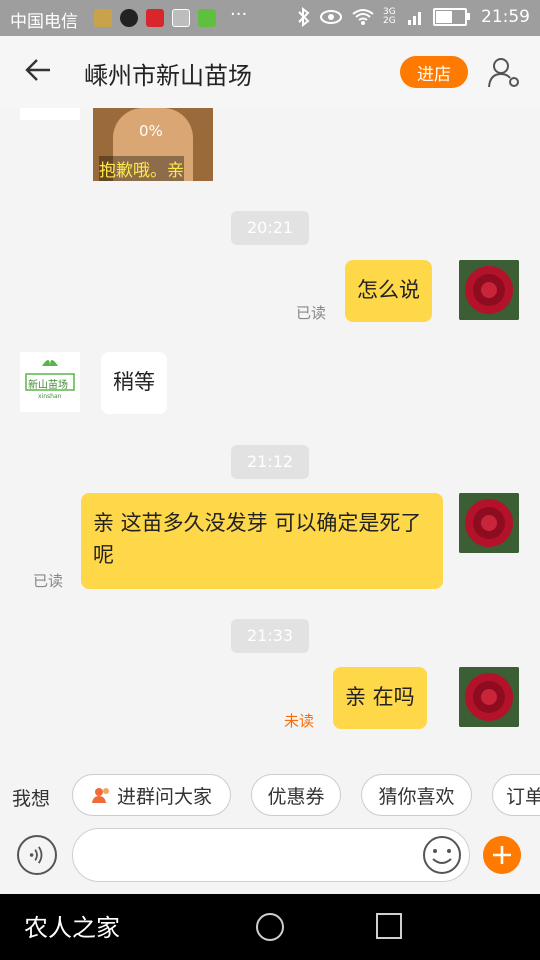  What do you see at coordinates (181, 18) in the screenshot?
I see `gallery-icon` at bounding box center [181, 18].